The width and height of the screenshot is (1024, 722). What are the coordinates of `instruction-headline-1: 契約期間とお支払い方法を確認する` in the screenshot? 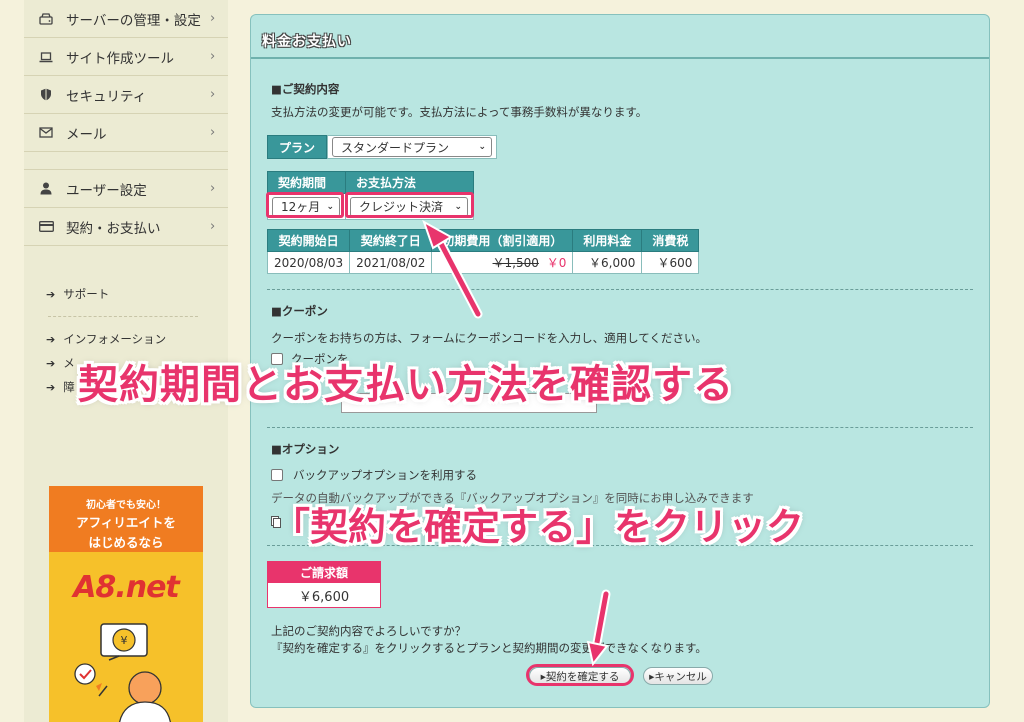 It's located at (406, 385).